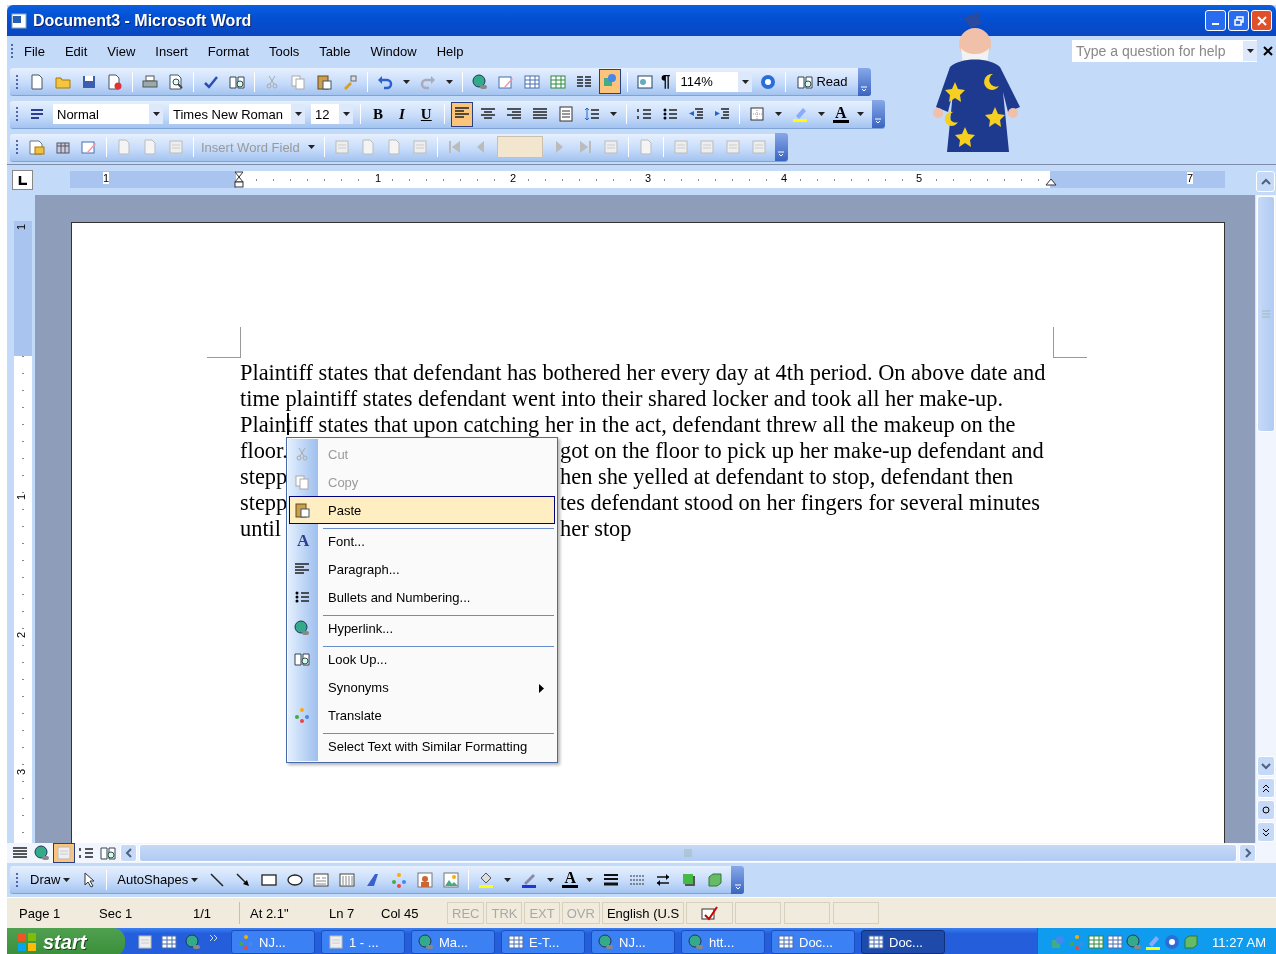 The image size is (1276, 954). I want to click on drawing-toggle-button, so click(610, 81).